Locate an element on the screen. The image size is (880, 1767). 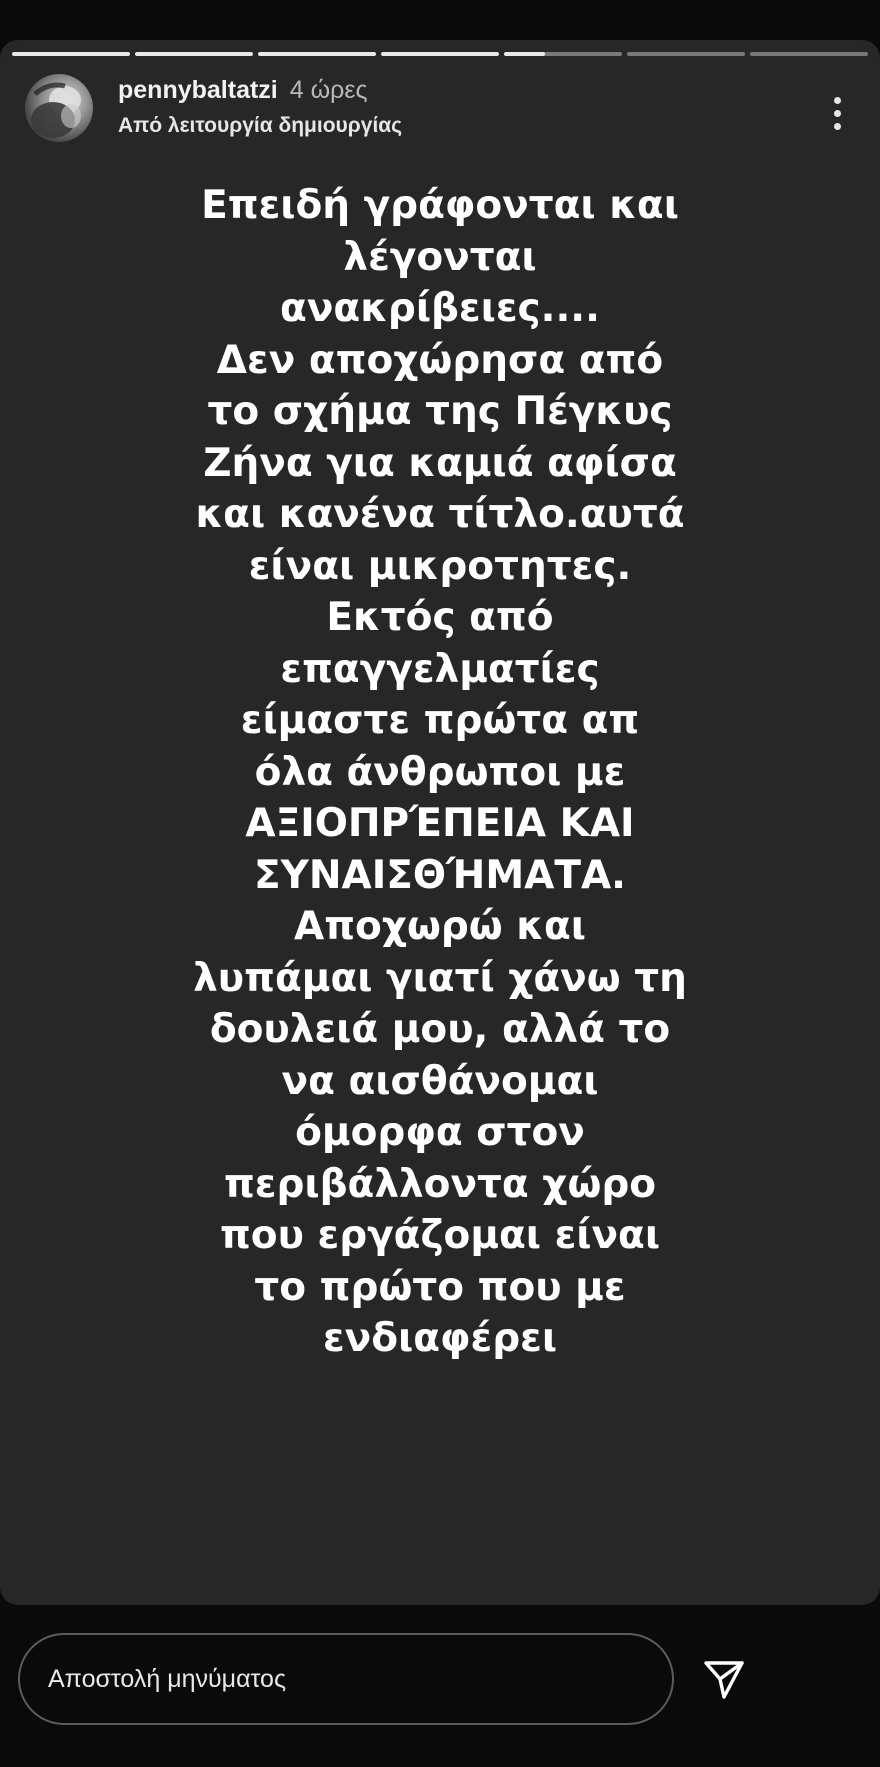
story-text-line: το σχήμα της Πέγκυς is located at coordinates (440, 411).